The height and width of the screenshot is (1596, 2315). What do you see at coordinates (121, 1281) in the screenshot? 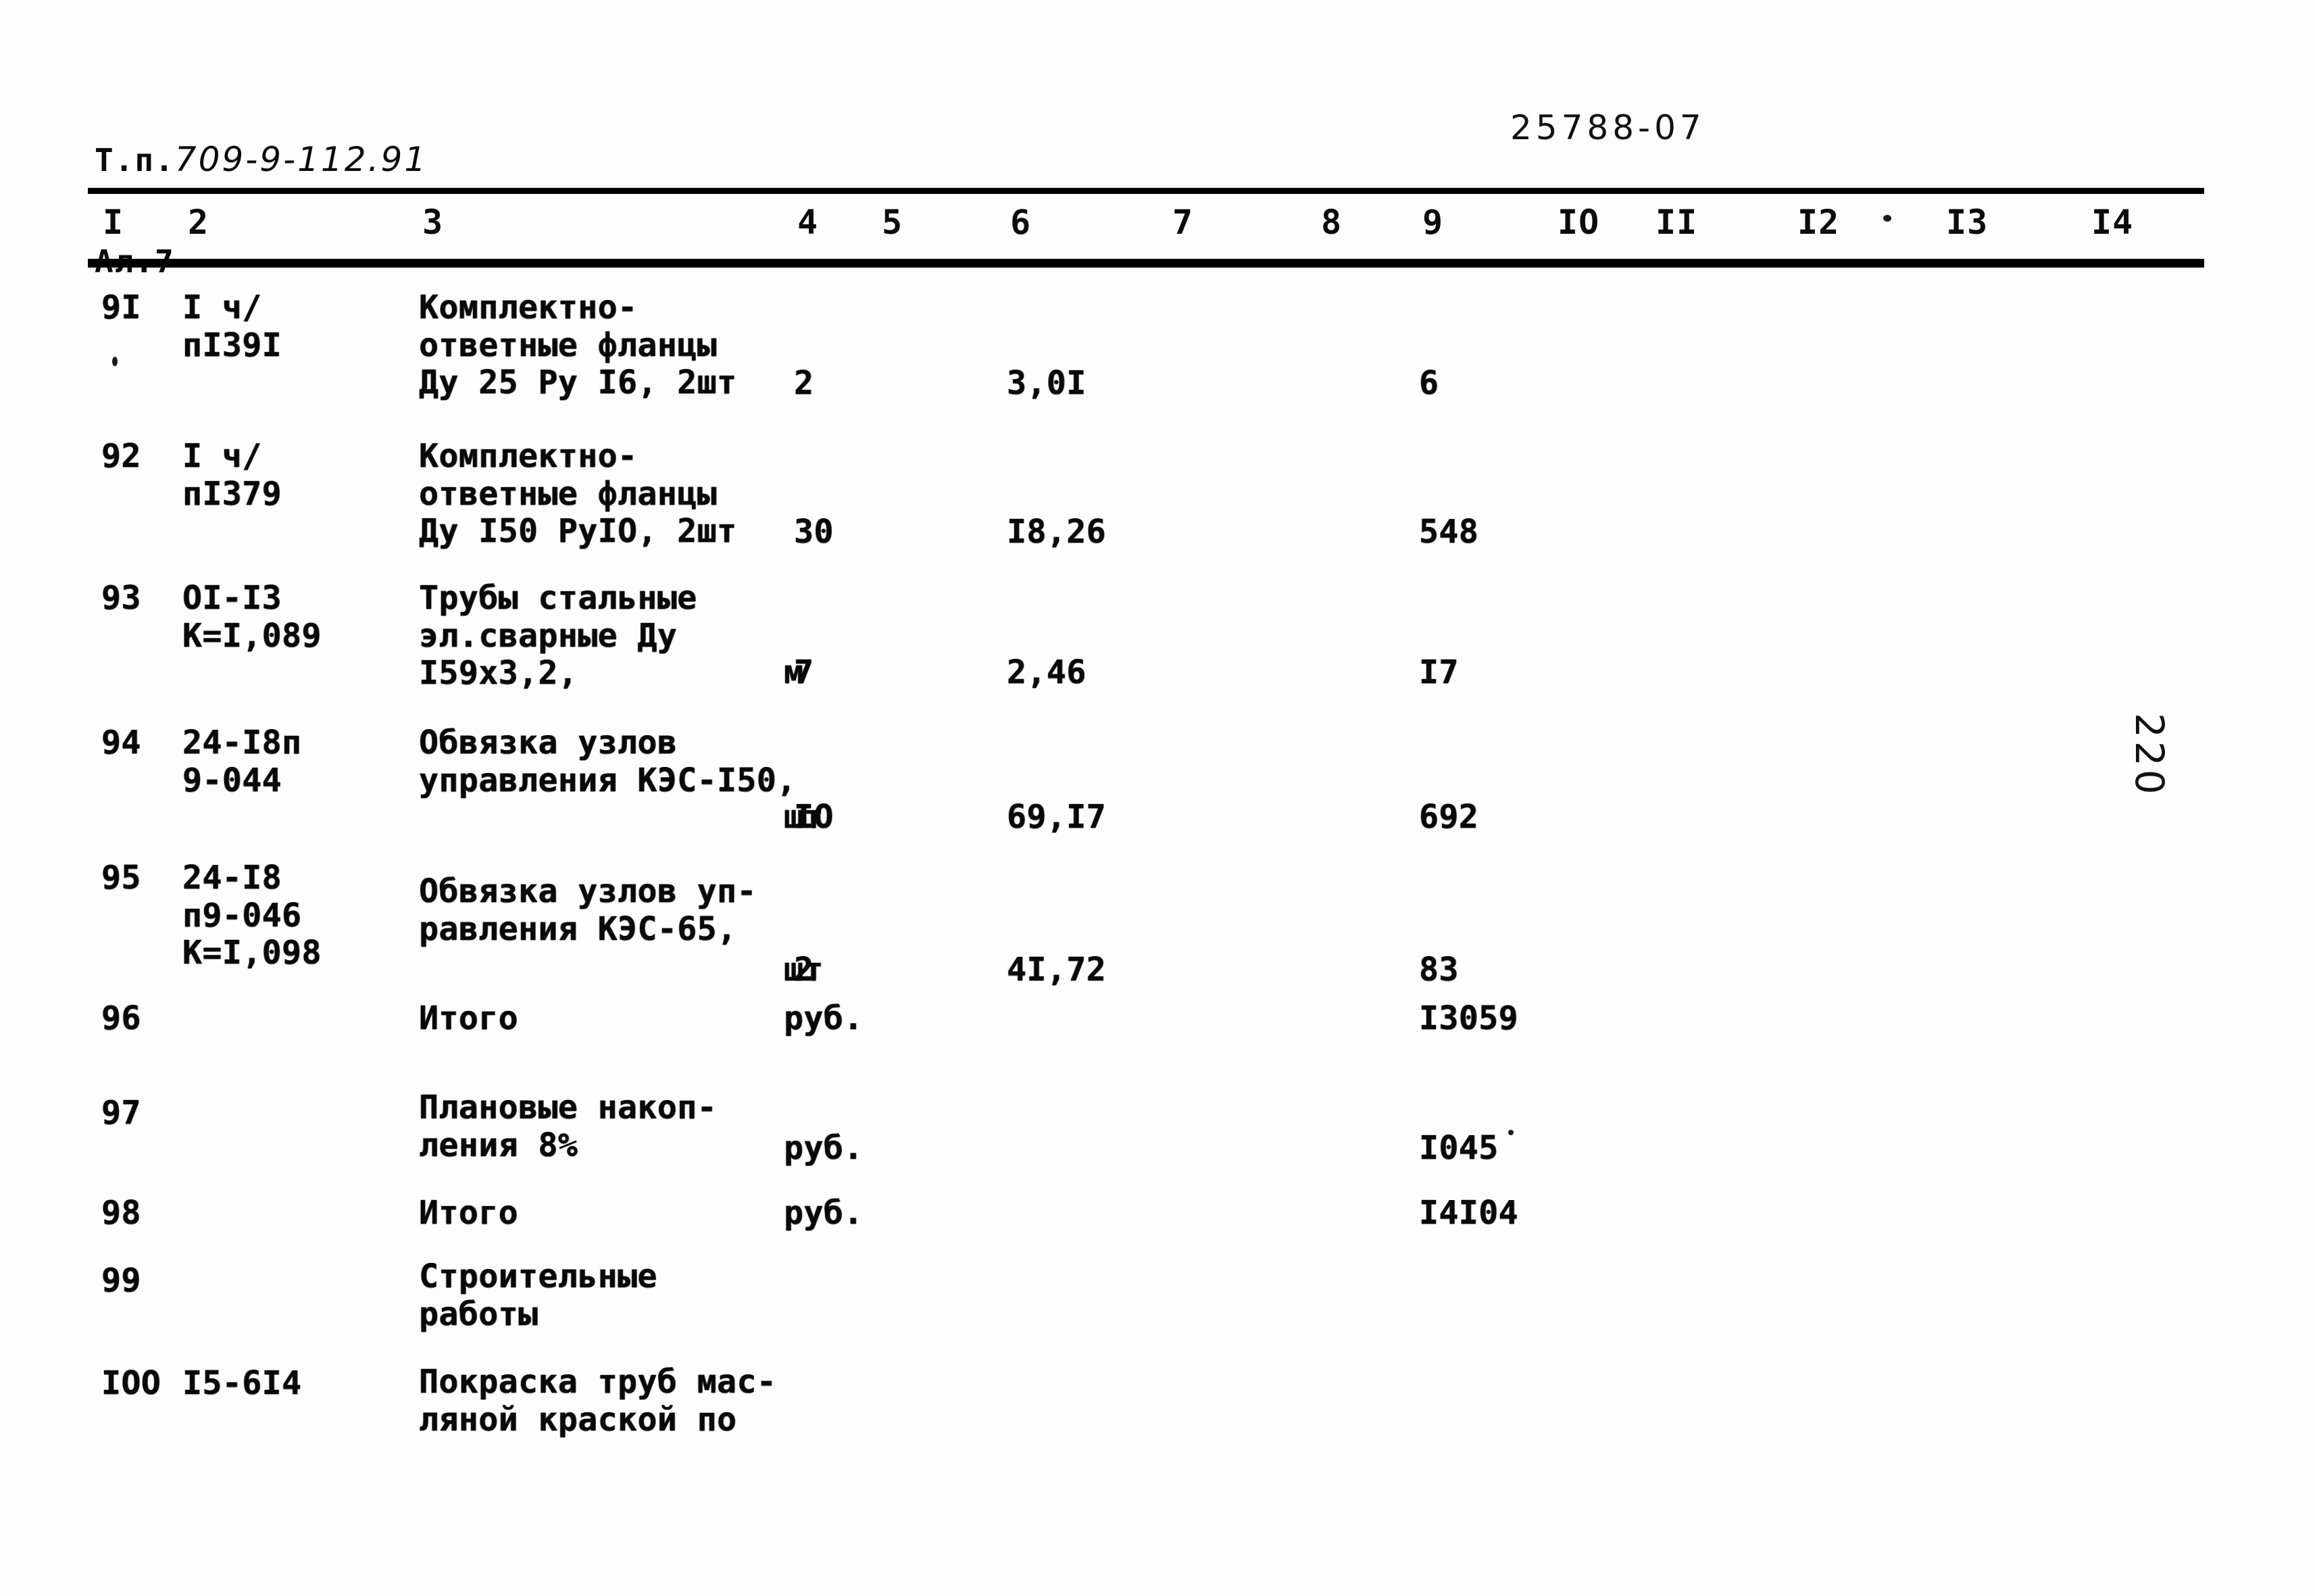
I see `row-number: 99` at bounding box center [121, 1281].